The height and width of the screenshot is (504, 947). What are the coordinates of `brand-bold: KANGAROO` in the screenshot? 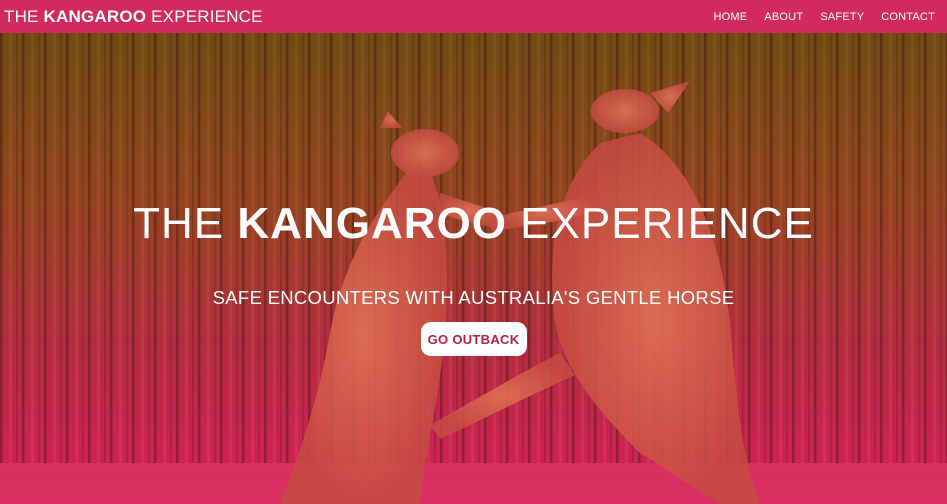 It's located at (95, 16).